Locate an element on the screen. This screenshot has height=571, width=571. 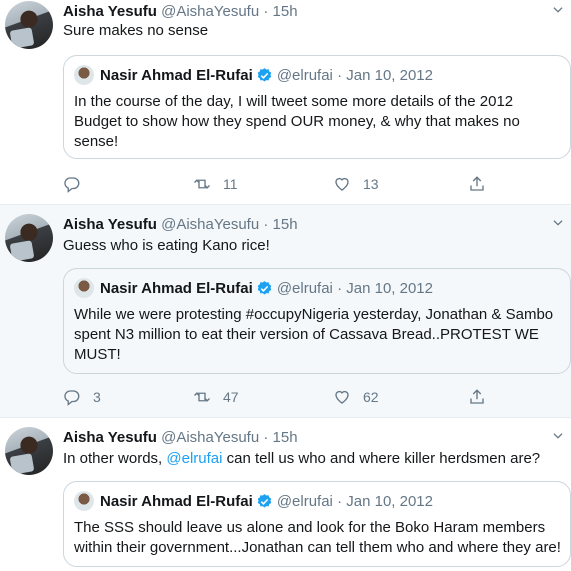
like-count: 13 is located at coordinates (371, 184).